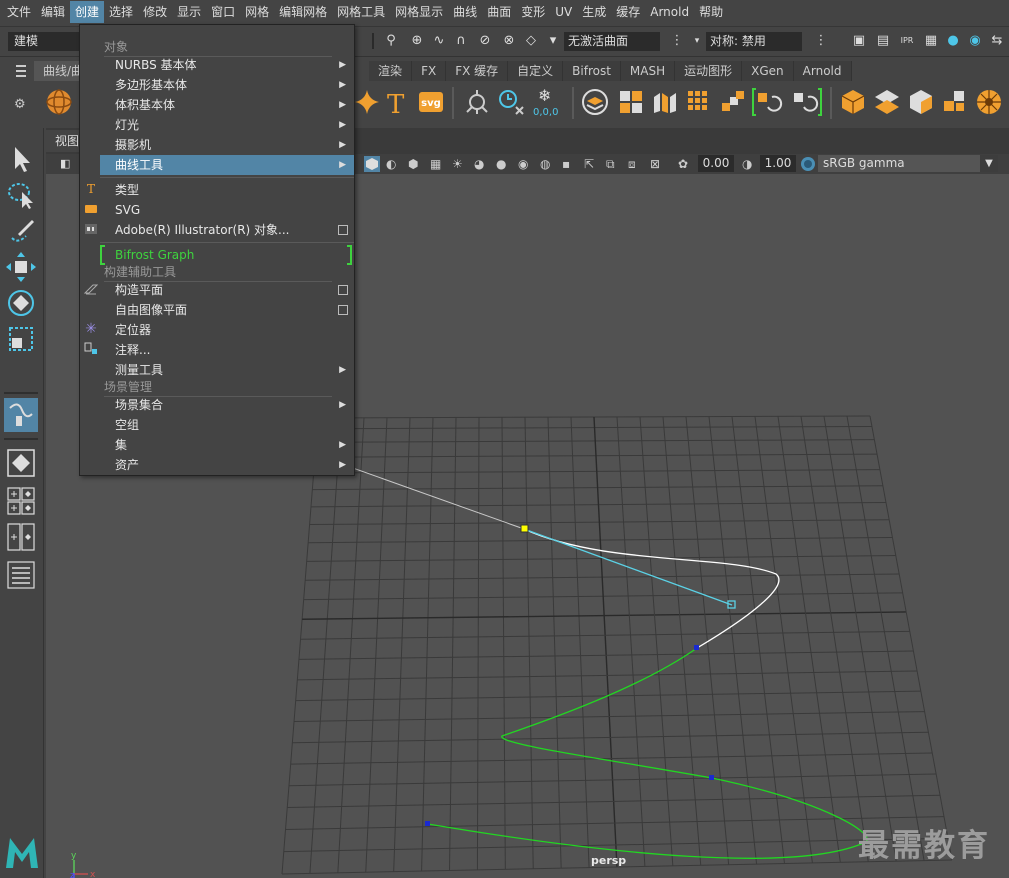 The width and height of the screenshot is (1009, 878). Describe the element at coordinates (931, 41) in the screenshot. I see `render-settings-icon: ▦` at that location.